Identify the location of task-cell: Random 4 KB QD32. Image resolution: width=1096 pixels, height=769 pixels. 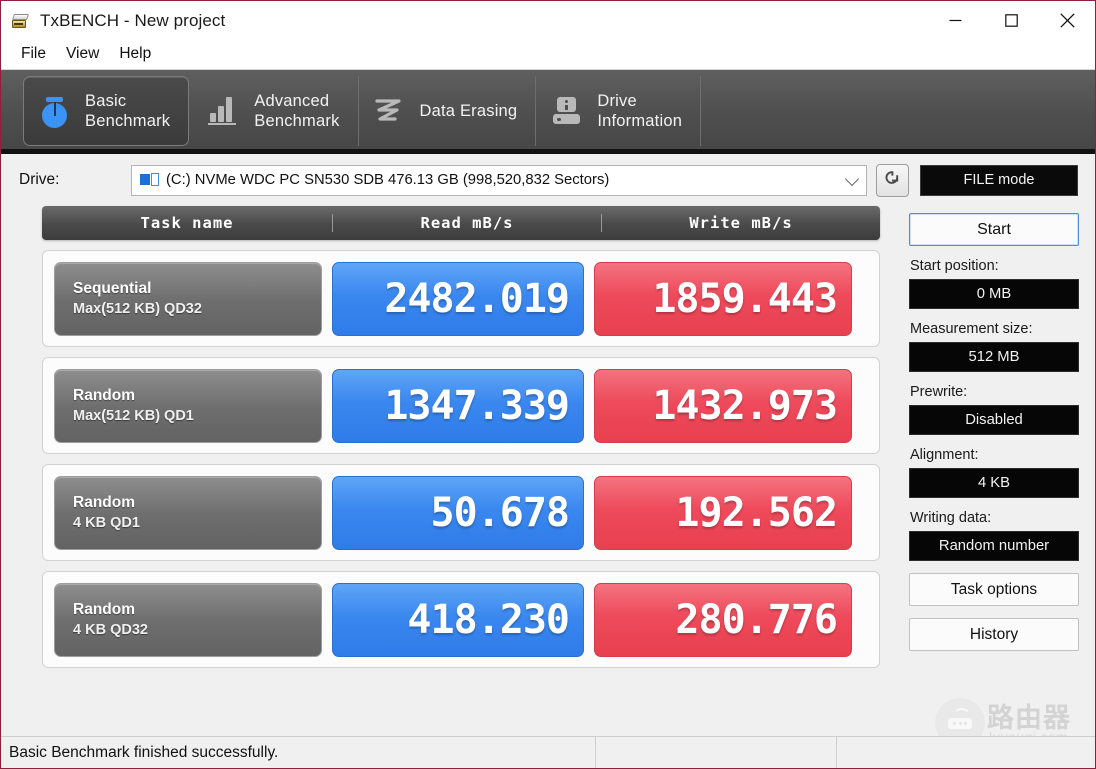
(188, 619).